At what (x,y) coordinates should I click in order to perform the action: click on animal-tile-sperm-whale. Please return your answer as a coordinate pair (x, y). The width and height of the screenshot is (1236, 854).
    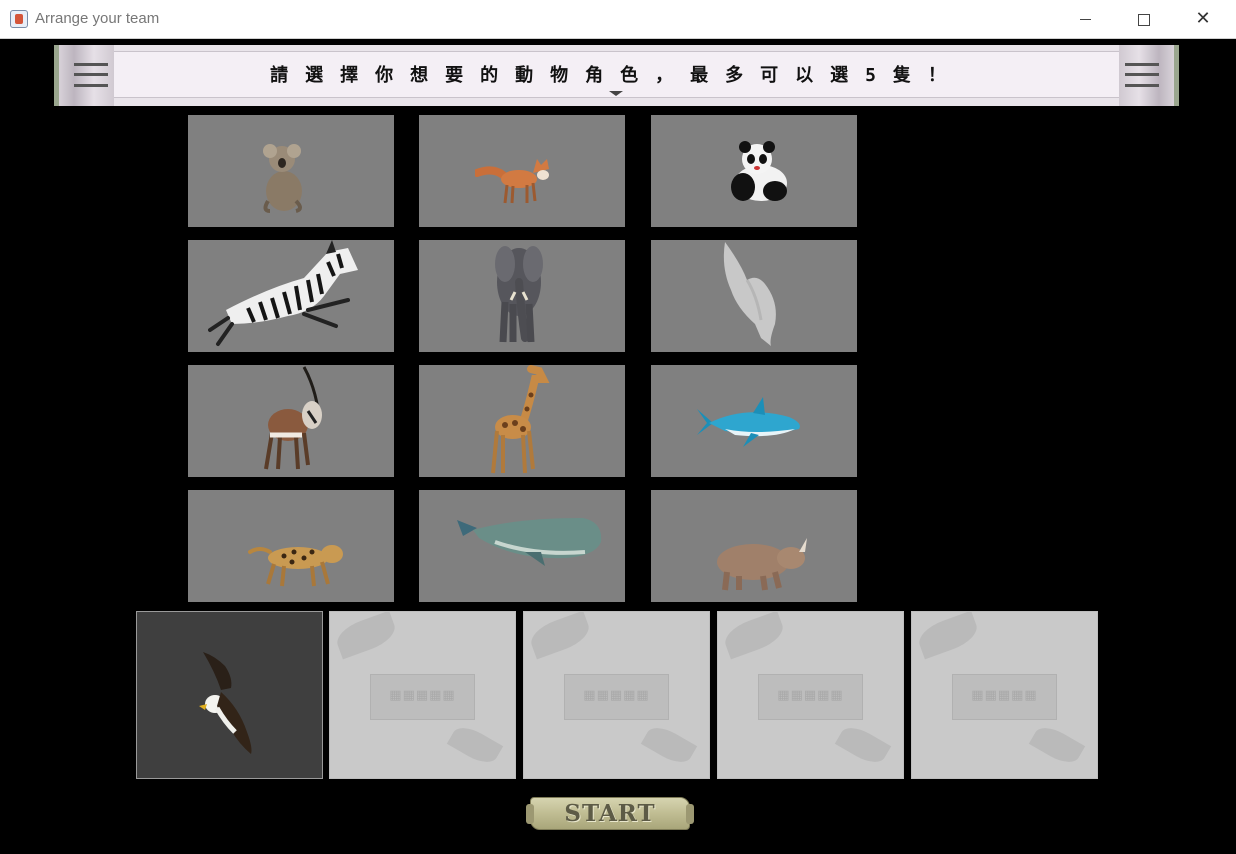
    Looking at the image, I should click on (522, 546).